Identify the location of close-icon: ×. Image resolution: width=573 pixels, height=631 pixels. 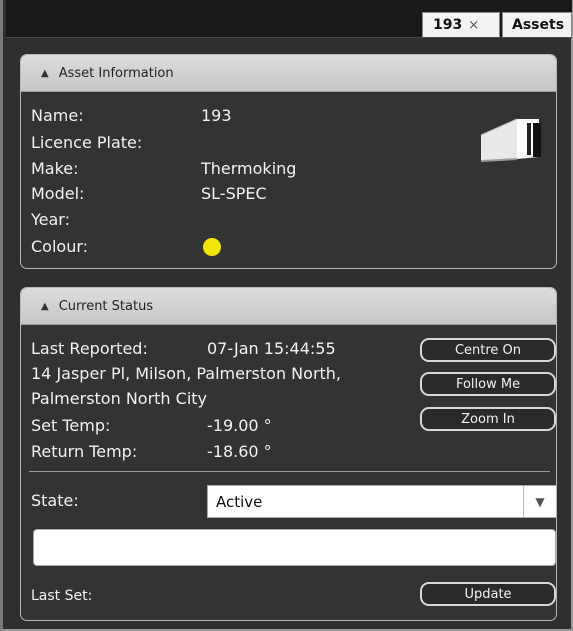
(473, 25).